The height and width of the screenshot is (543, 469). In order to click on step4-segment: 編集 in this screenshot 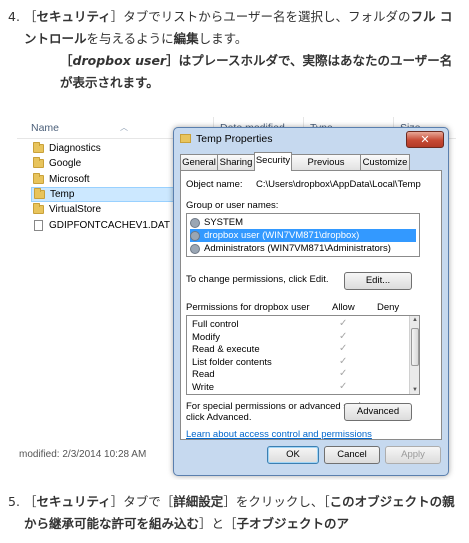, I will do `click(186, 38)`.